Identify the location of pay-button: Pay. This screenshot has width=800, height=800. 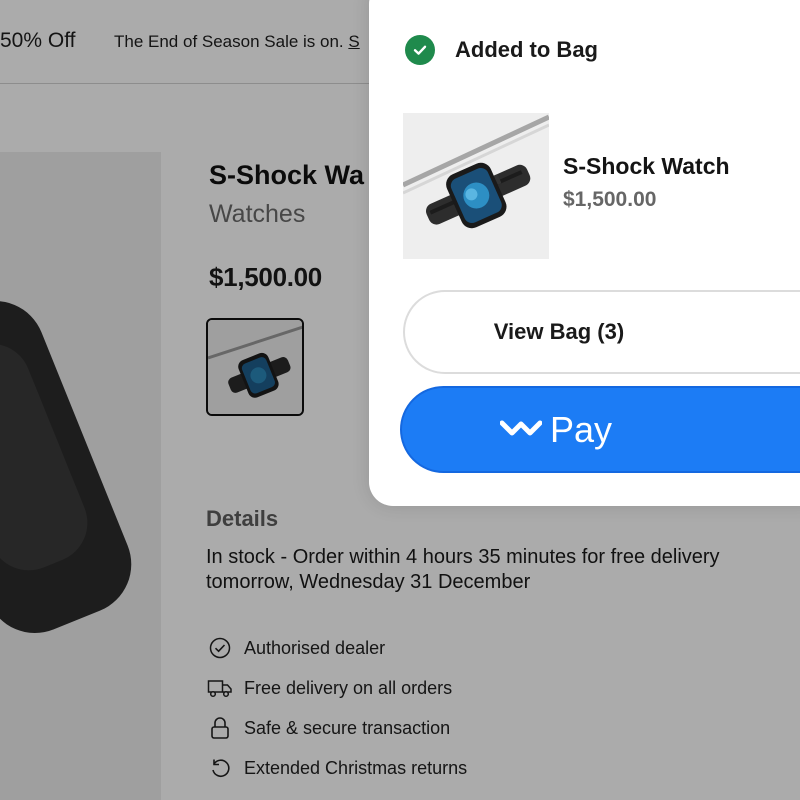
(600, 429).